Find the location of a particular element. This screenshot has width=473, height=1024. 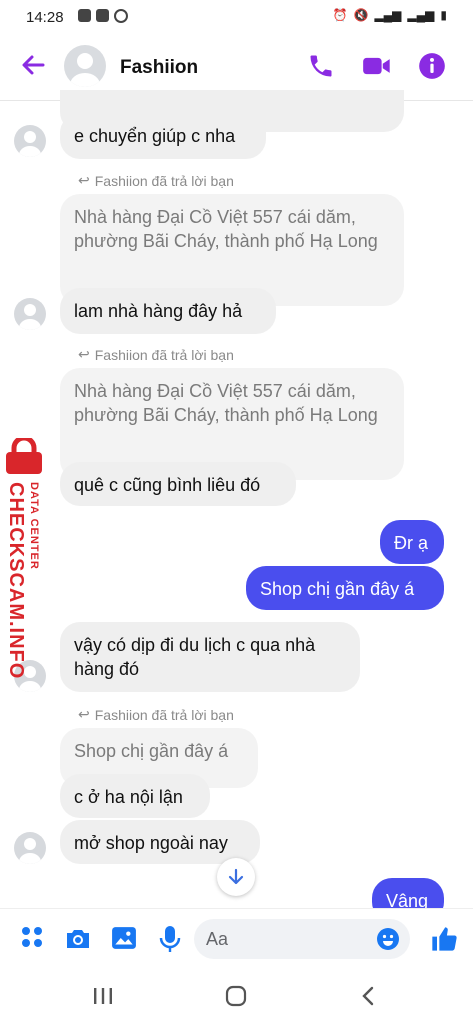

home-icon is located at coordinates (236, 996).